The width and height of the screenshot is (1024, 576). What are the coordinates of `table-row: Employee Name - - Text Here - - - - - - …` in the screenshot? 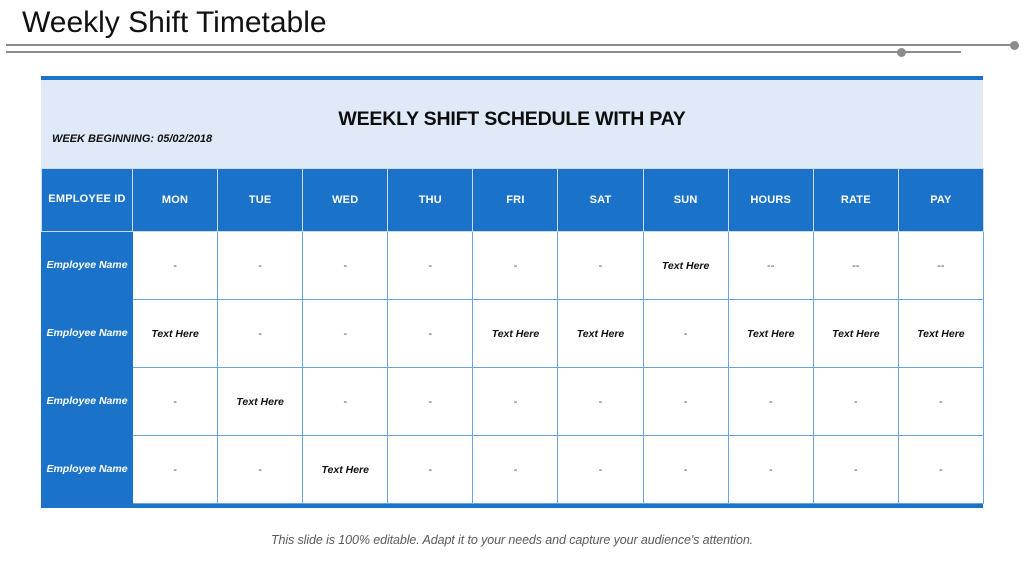 It's located at (512, 469).